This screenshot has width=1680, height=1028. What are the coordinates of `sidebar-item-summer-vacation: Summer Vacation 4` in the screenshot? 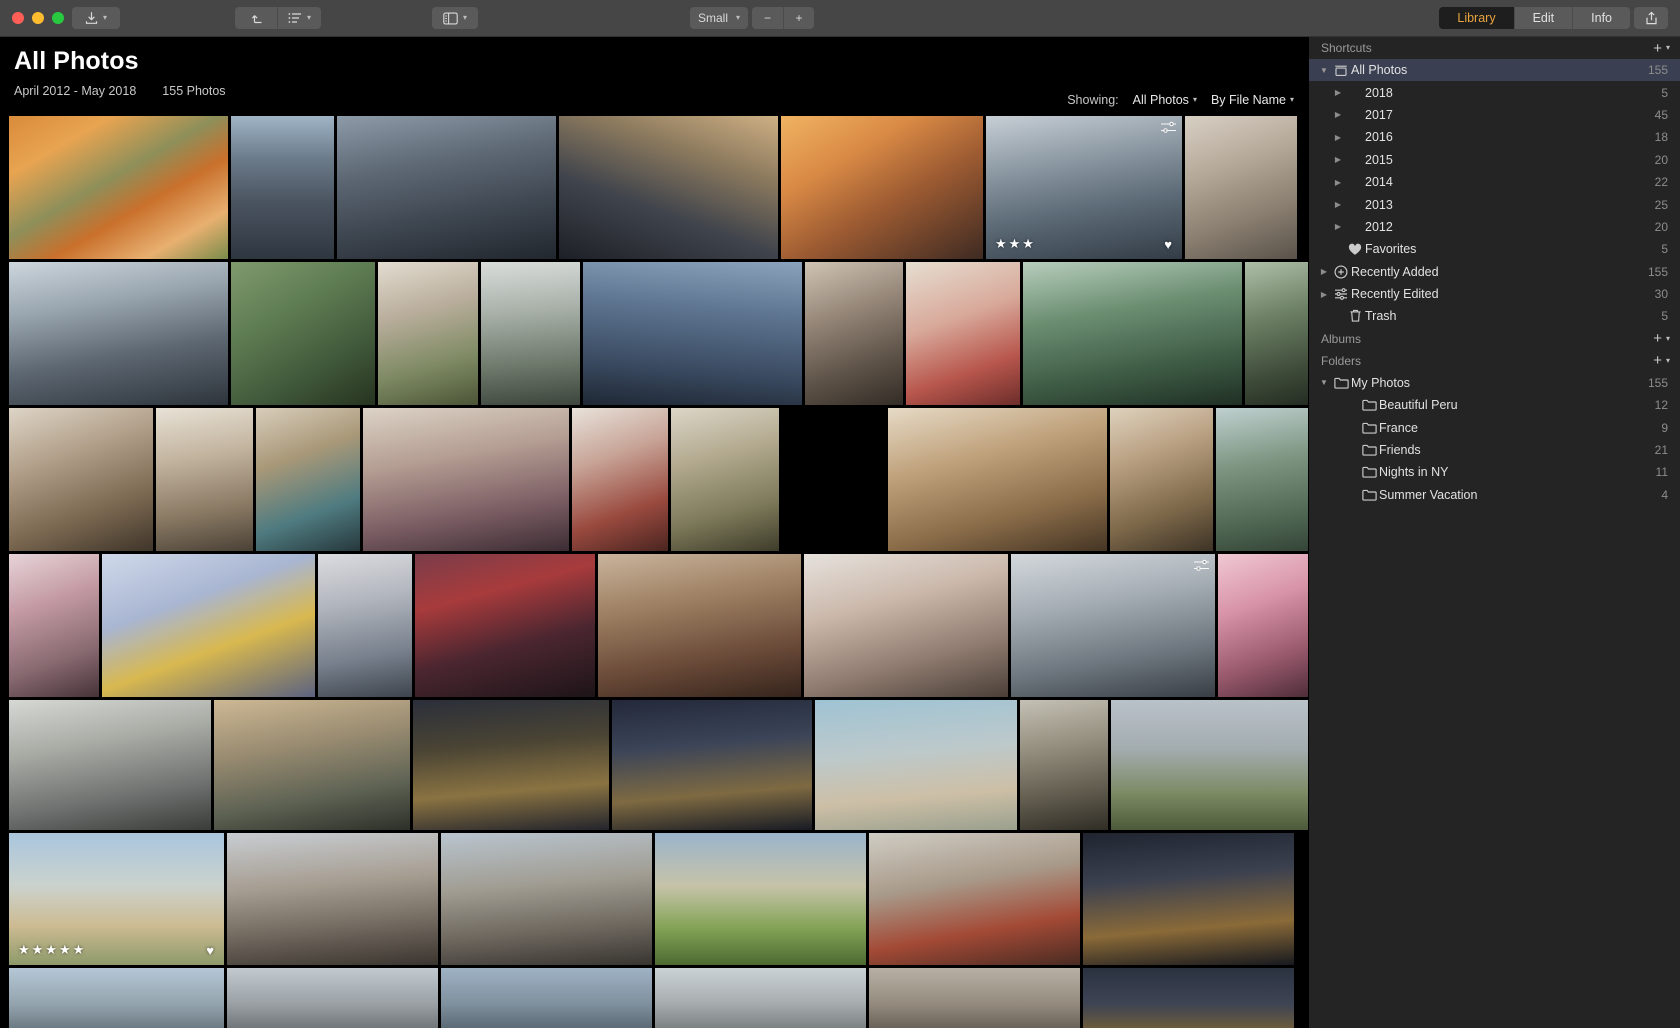 It's located at (1494, 495).